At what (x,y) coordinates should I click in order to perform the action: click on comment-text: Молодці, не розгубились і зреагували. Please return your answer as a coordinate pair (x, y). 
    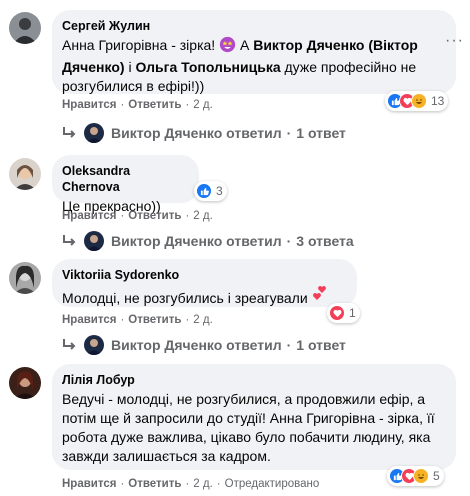
    Looking at the image, I should click on (203, 296).